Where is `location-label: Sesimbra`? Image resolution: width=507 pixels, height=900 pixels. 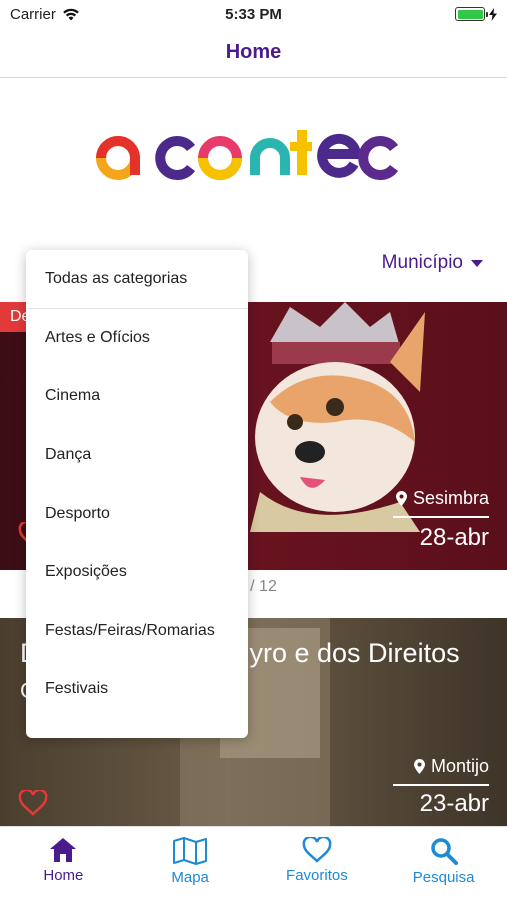
location-label: Sesimbra is located at coordinates (442, 498).